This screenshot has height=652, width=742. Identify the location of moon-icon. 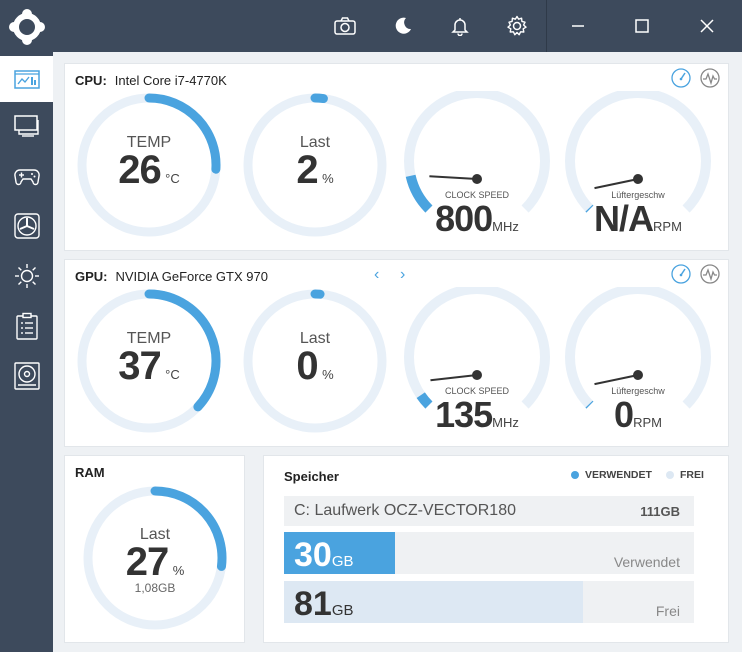
(403, 25).